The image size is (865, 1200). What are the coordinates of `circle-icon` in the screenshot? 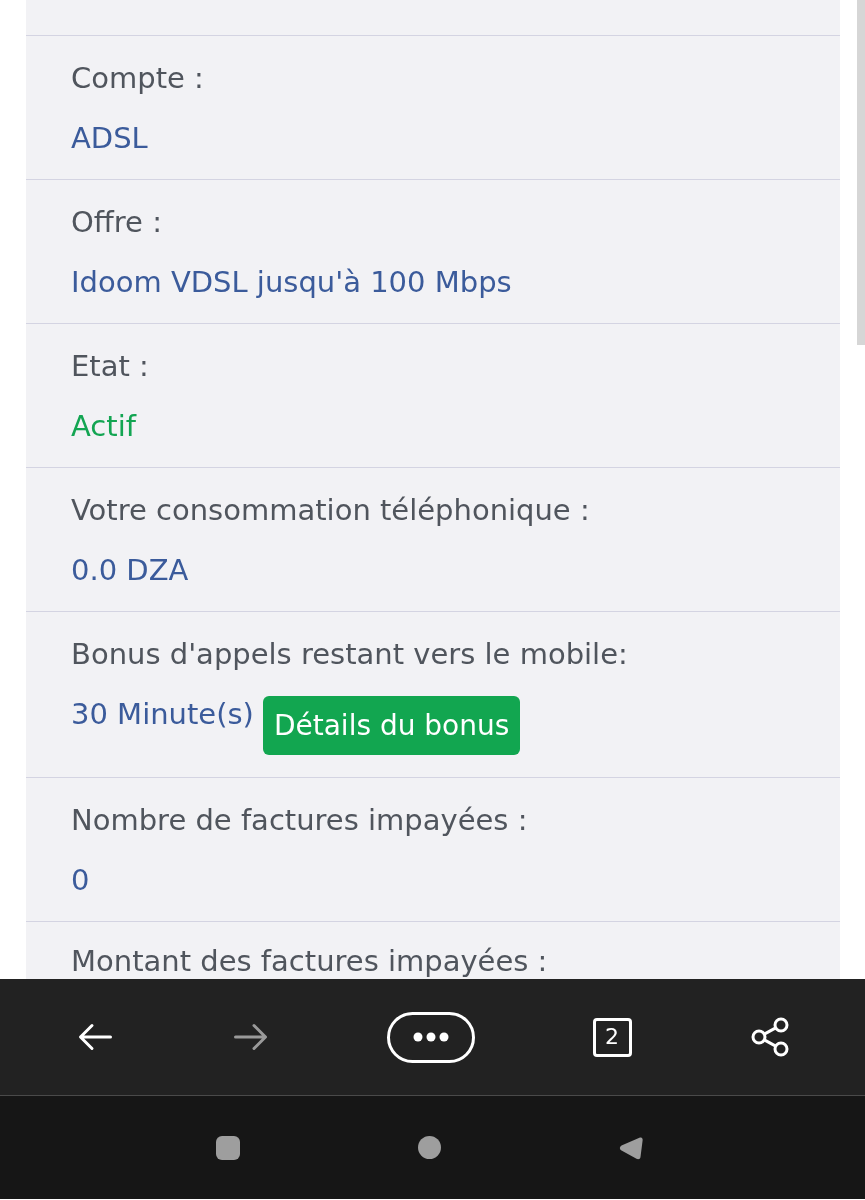 It's located at (429, 1147).